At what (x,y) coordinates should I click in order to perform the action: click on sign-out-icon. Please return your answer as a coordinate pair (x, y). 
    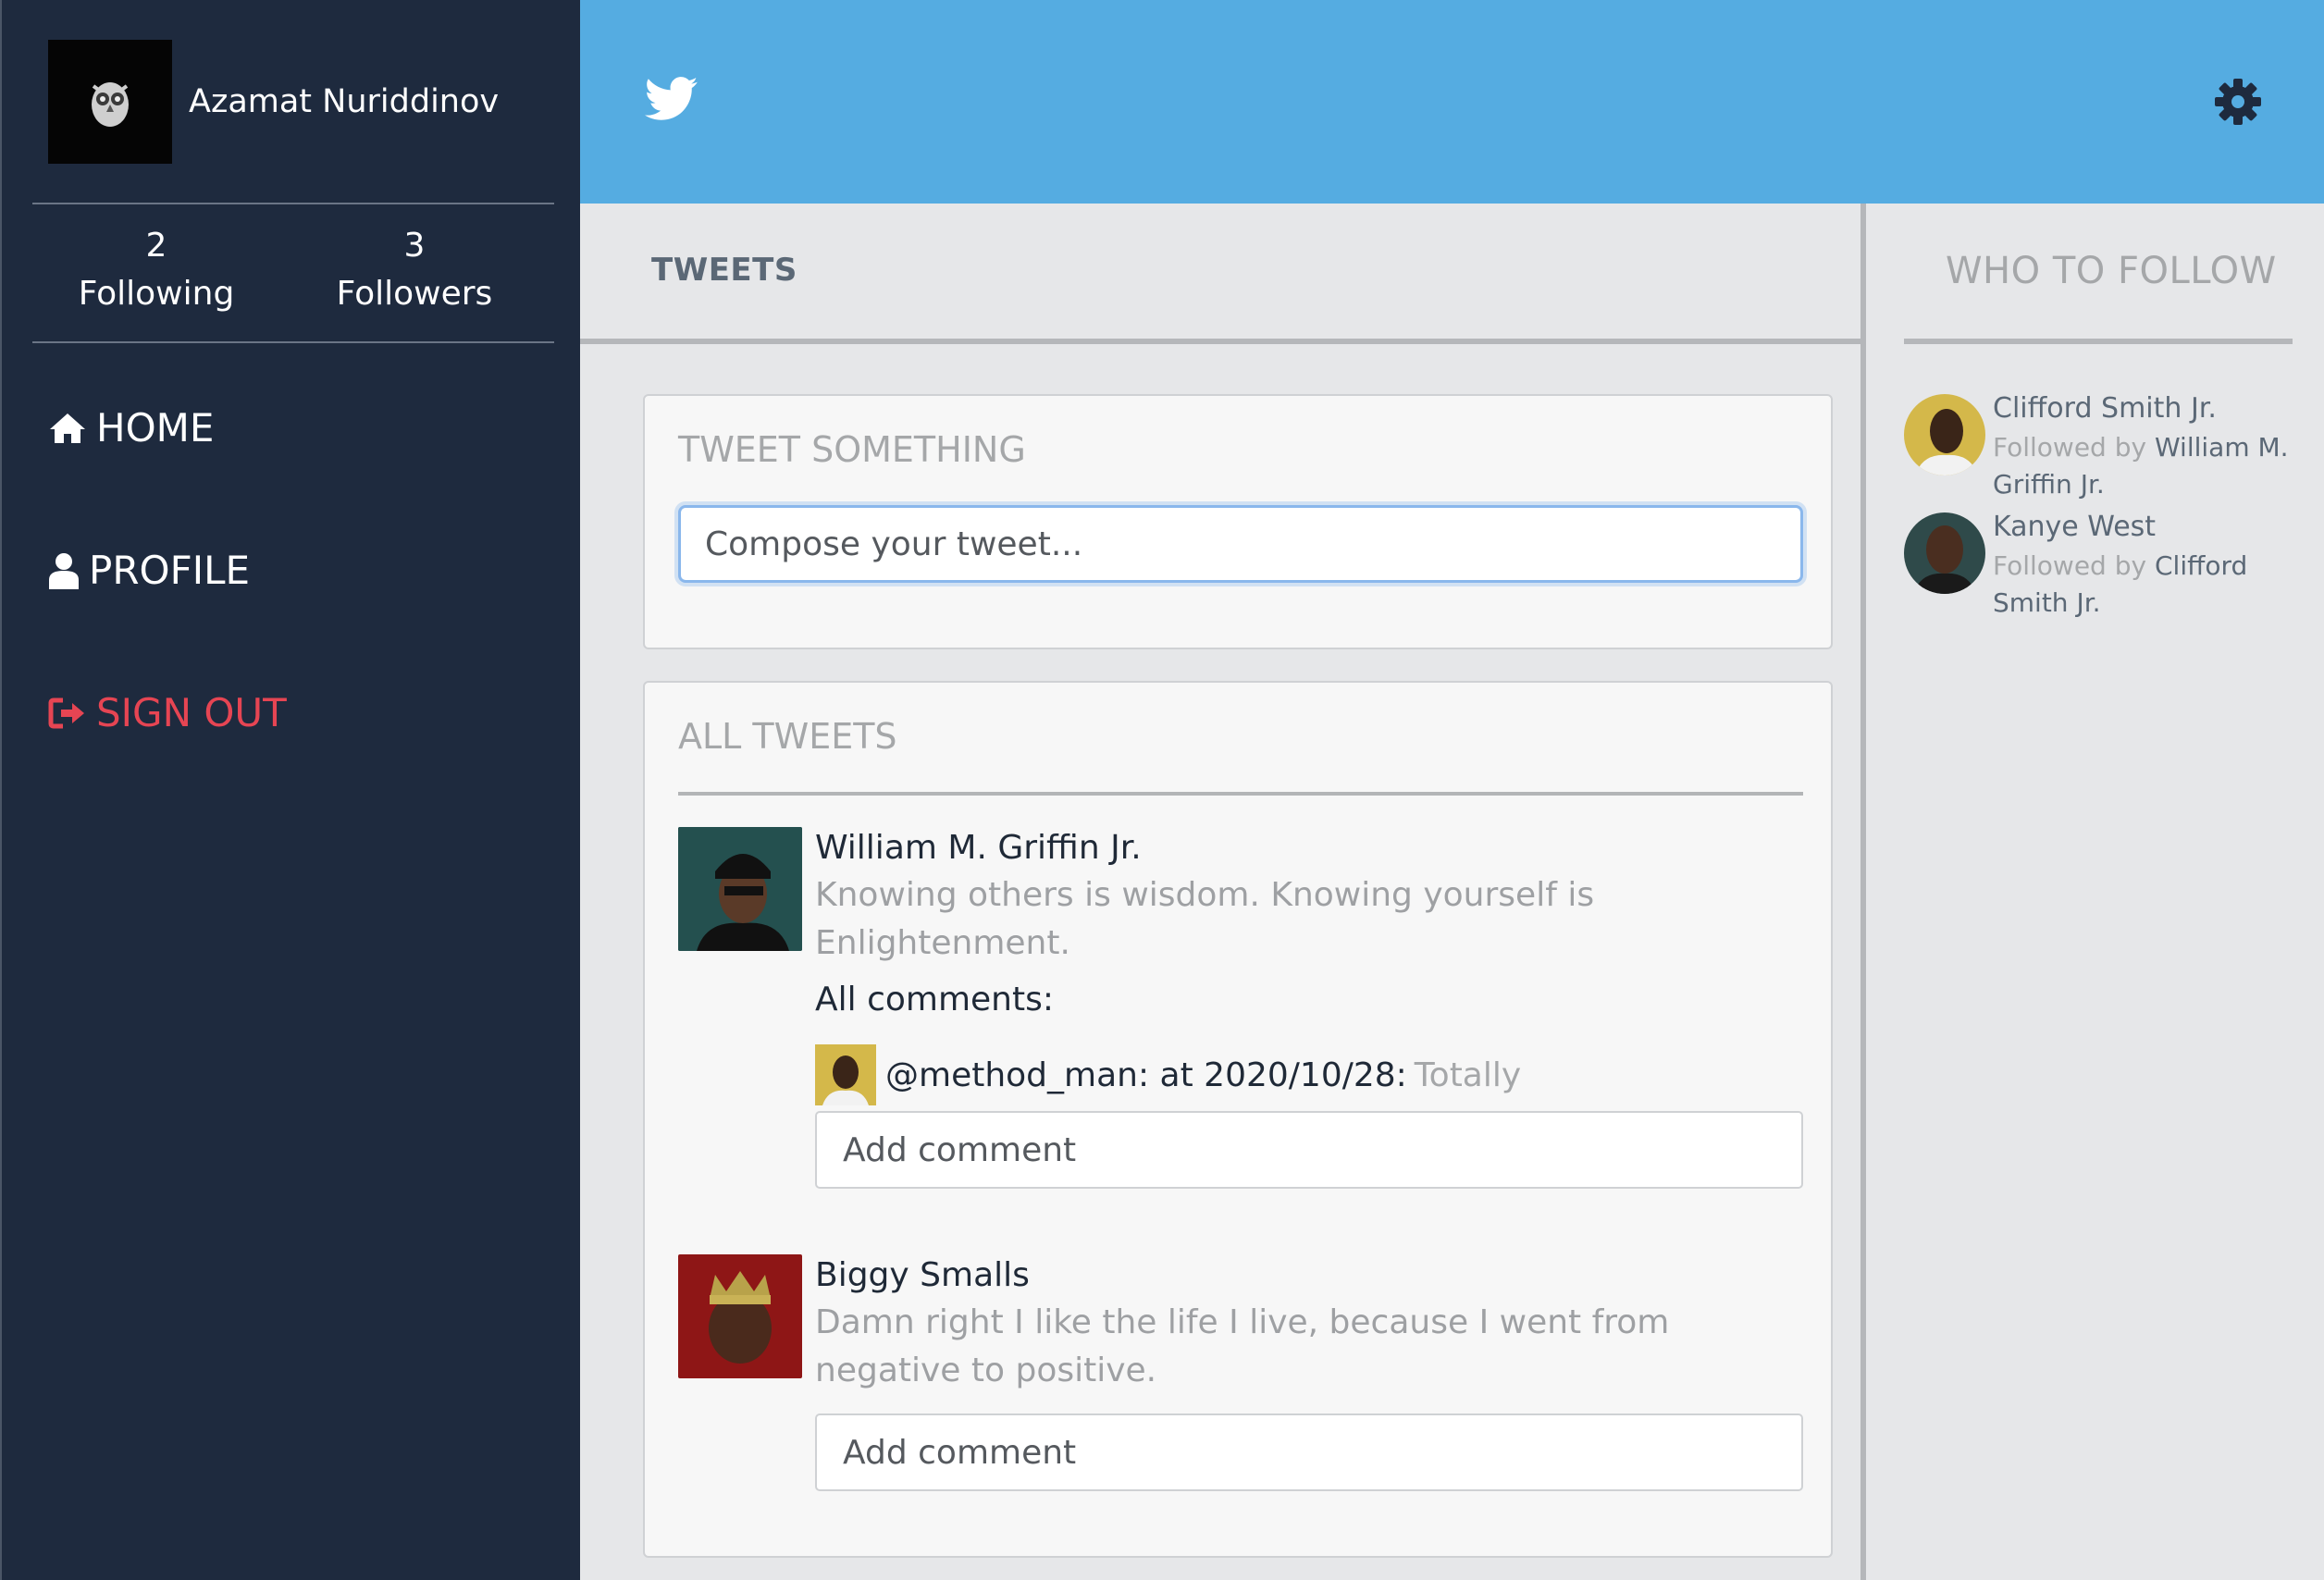
    Looking at the image, I should click on (66, 712).